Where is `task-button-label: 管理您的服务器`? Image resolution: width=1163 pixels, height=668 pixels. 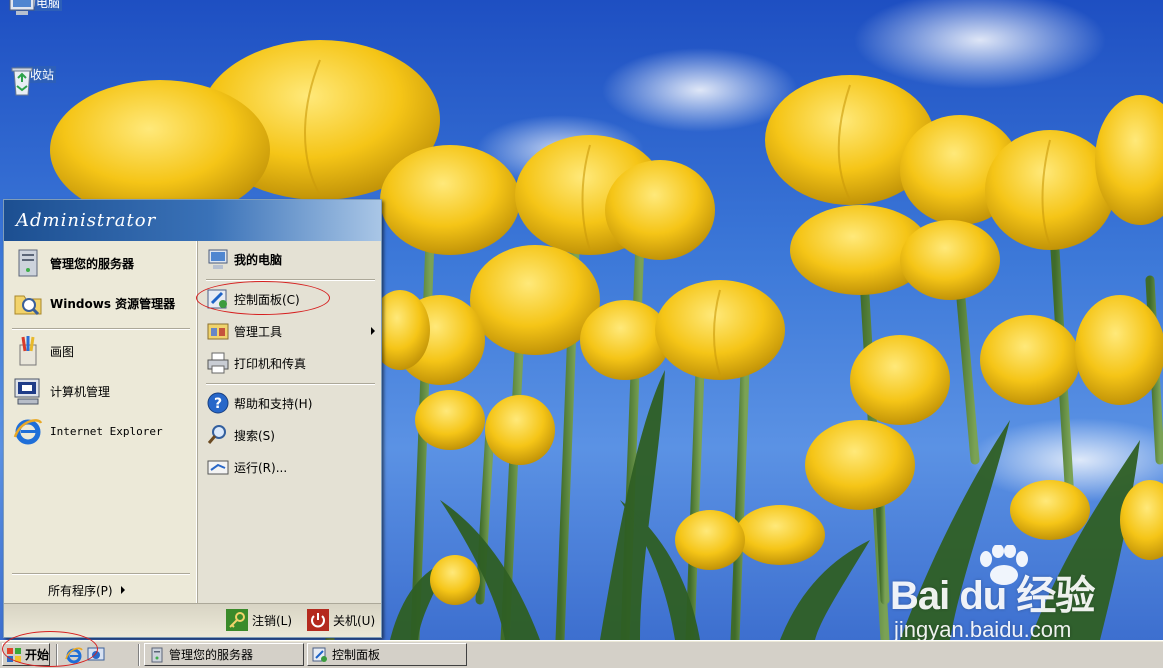 task-button-label: 管理您的服务器 is located at coordinates (211, 655).